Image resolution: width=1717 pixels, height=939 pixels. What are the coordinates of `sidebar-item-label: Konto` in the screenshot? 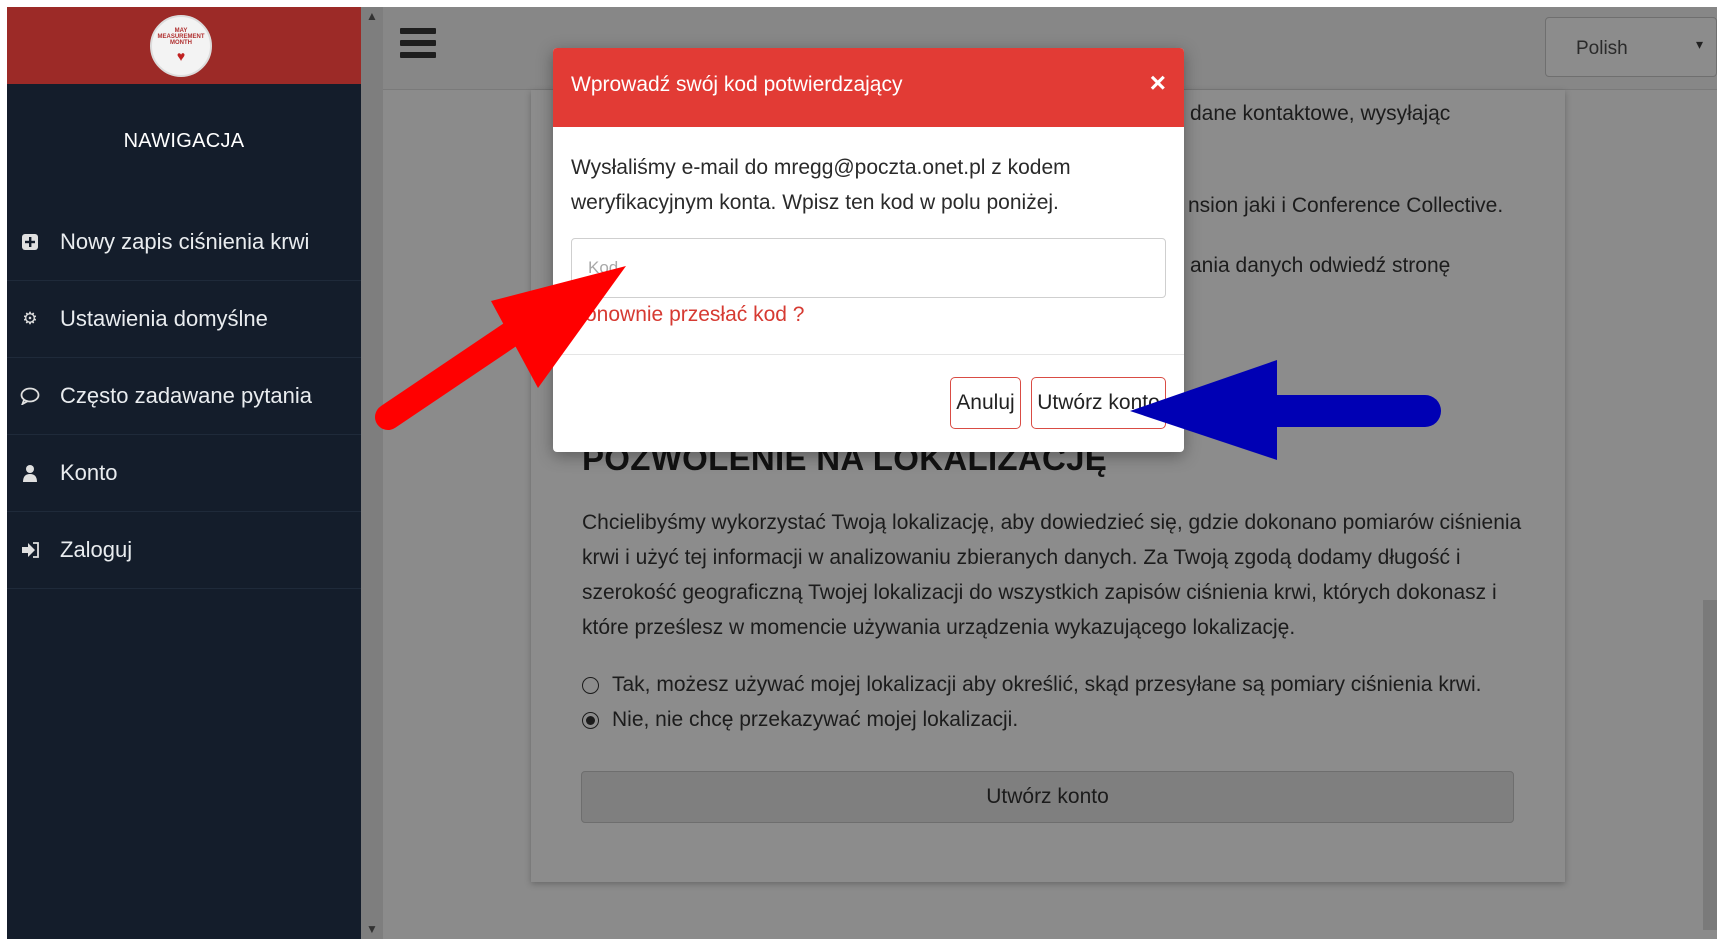 It's located at (89, 472).